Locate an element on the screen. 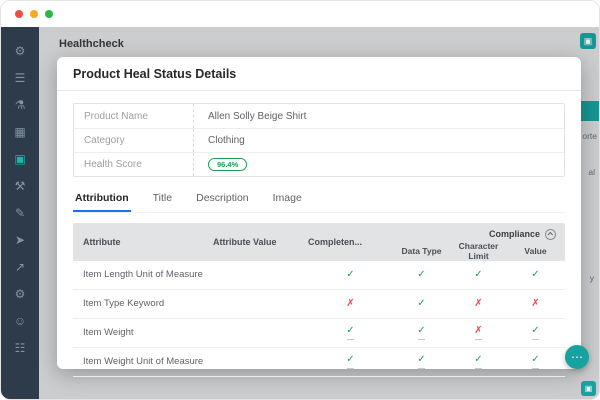 This screenshot has width=600, height=400. info-row-category: Category Clothing is located at coordinates (319, 140).